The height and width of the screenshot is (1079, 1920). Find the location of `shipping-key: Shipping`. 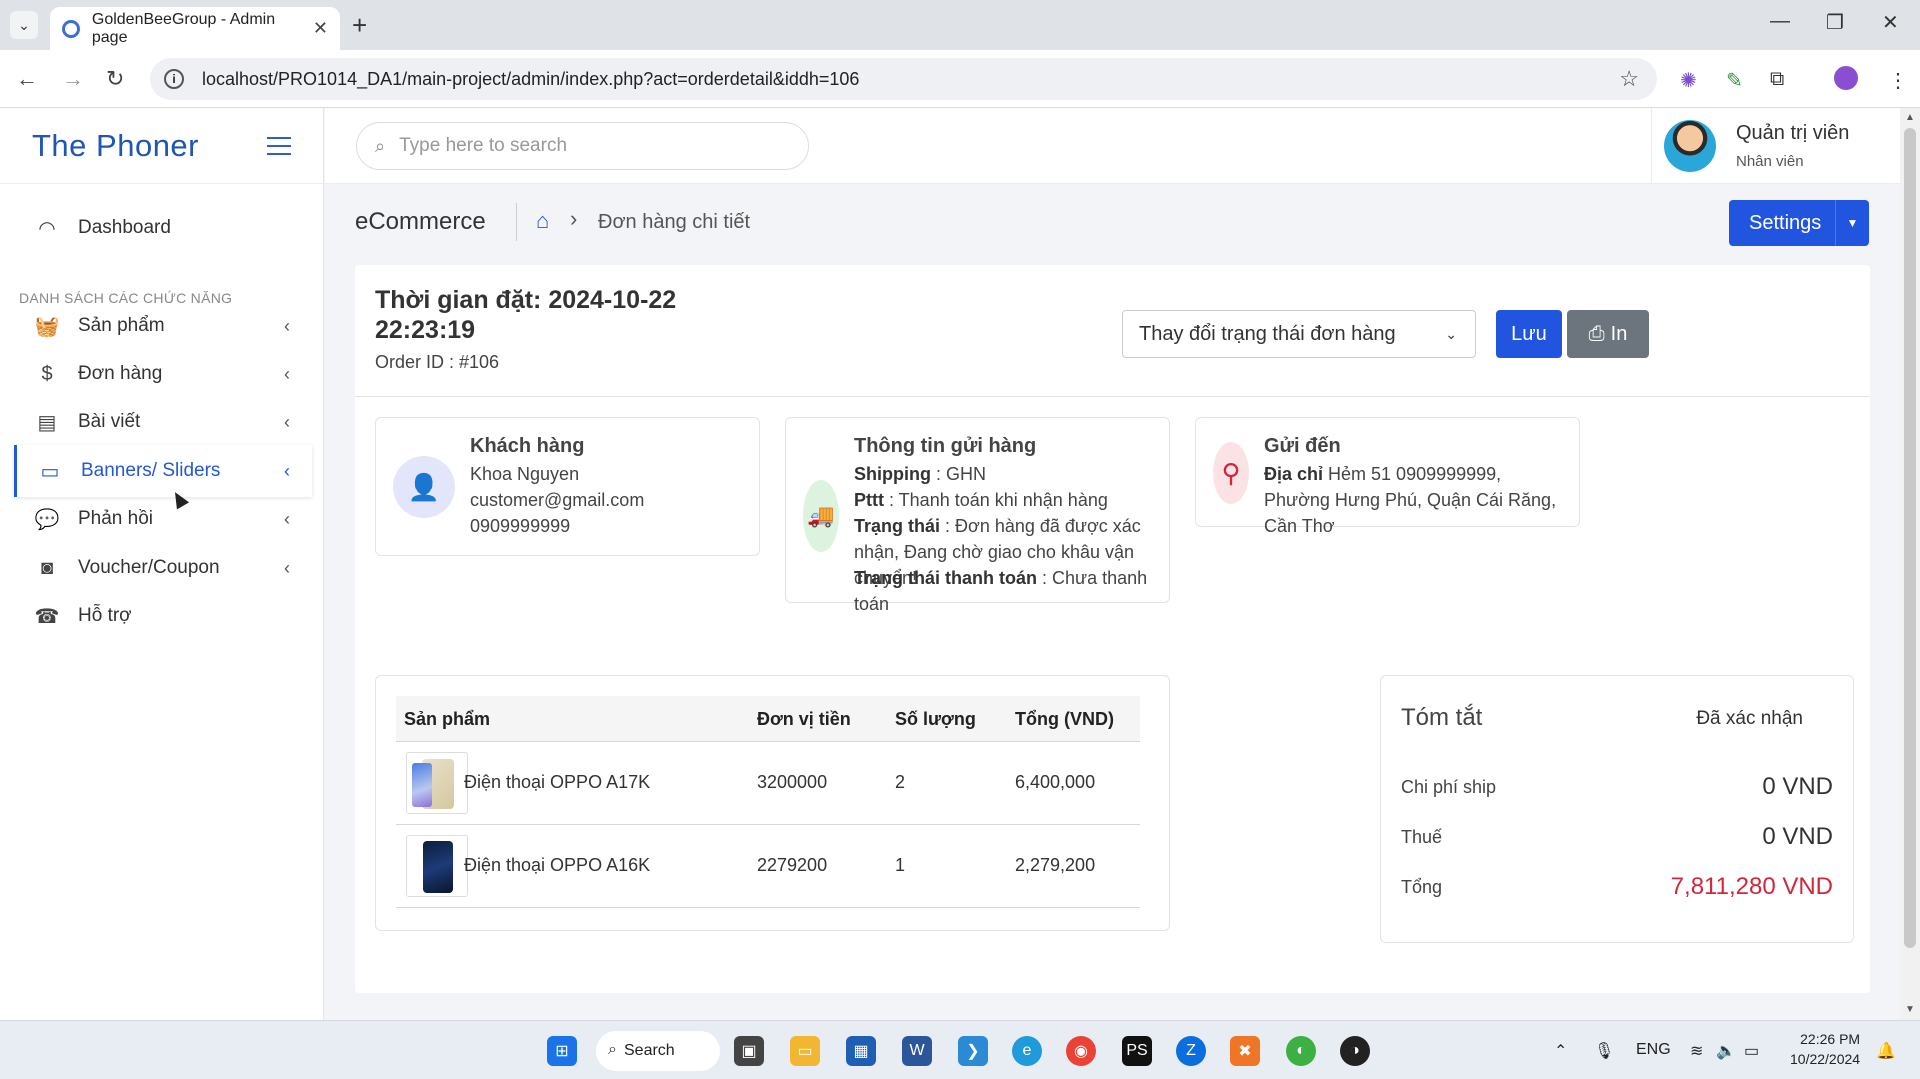

shipping-key: Shipping is located at coordinates (892, 474).